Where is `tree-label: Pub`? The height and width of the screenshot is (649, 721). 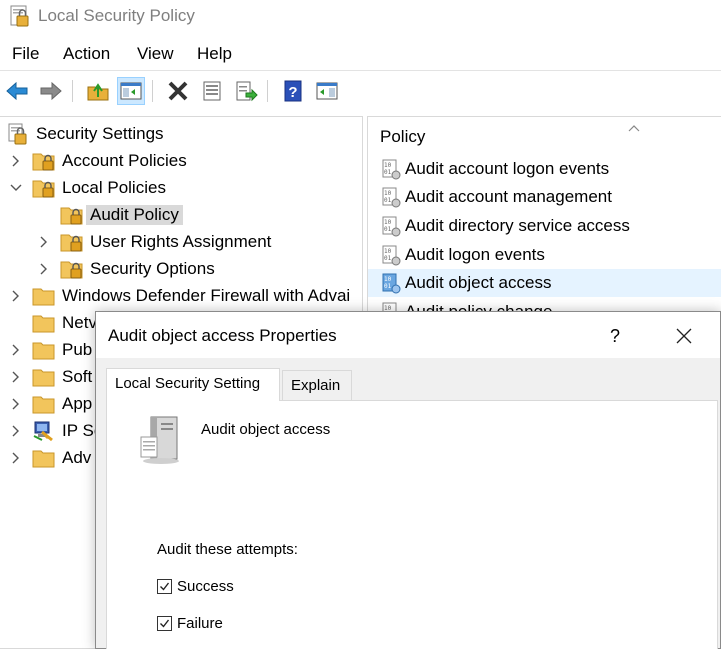 tree-label: Pub is located at coordinates (77, 349).